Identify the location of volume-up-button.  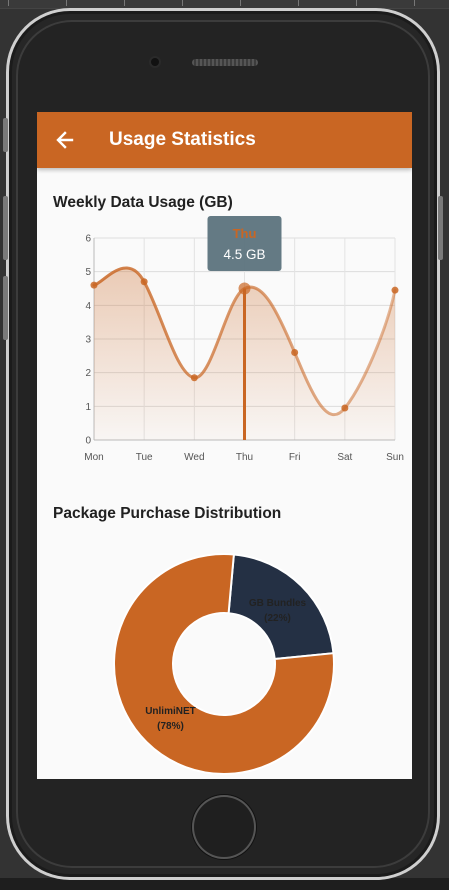
(5, 228).